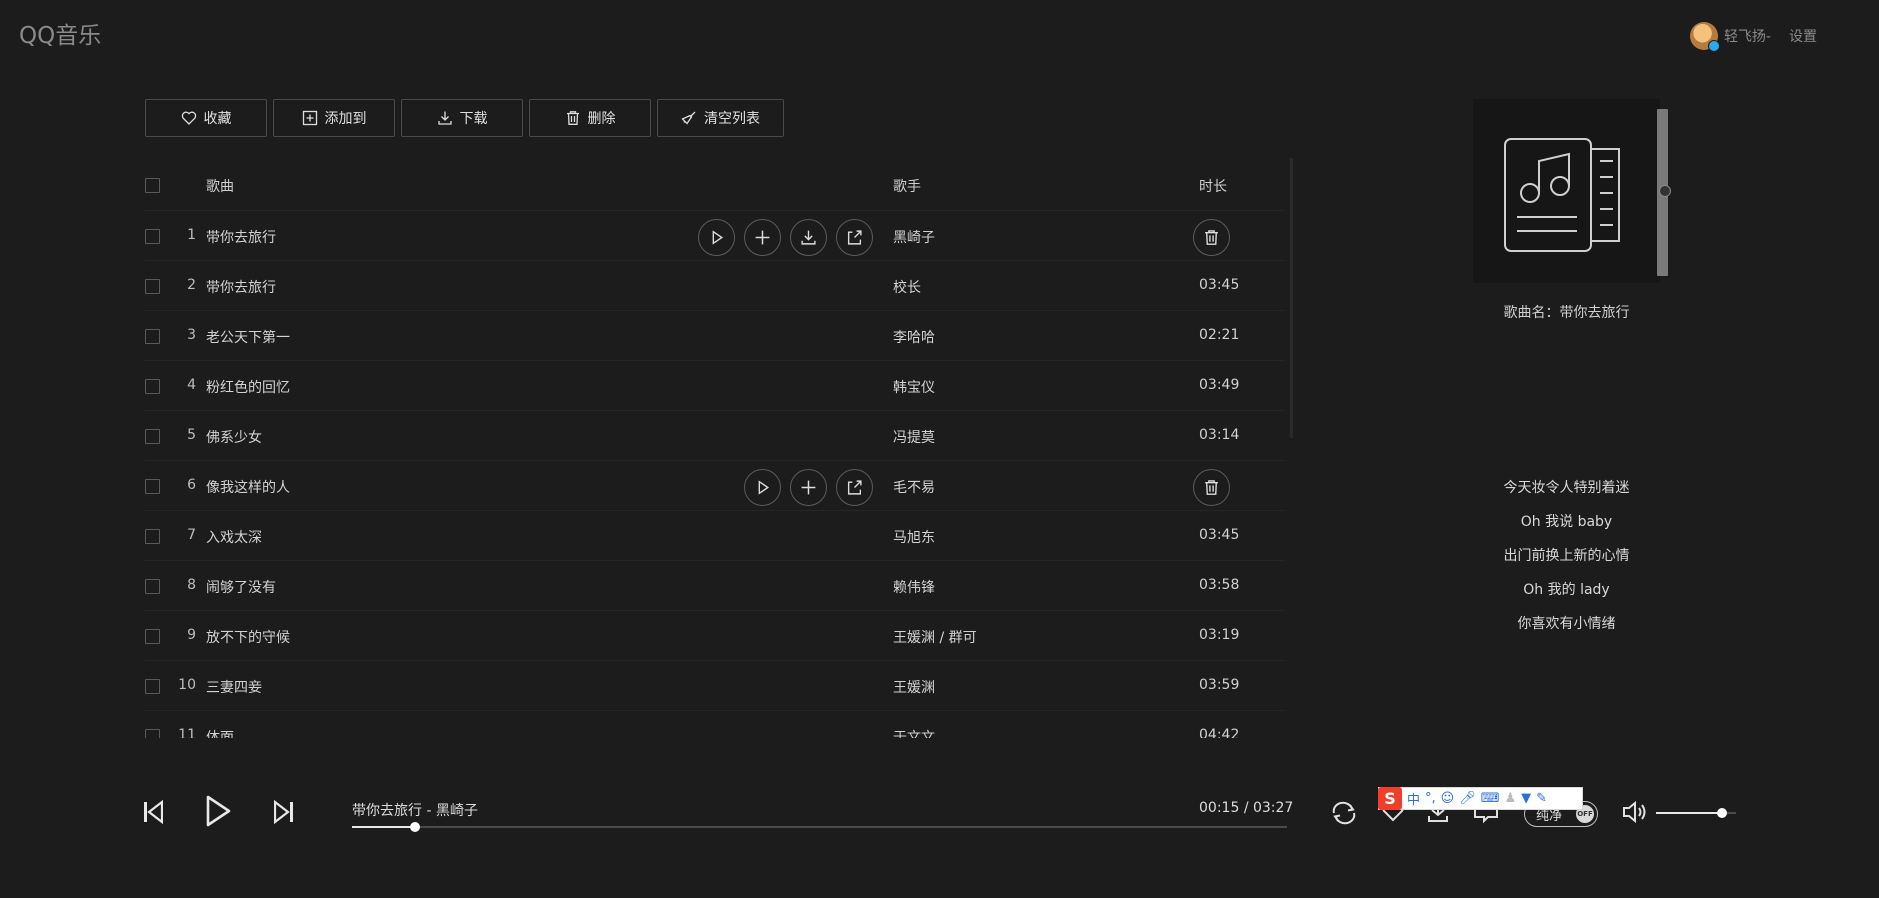 This screenshot has width=1879, height=898. Describe the element at coordinates (715, 536) in the screenshot. I see `table-row: 7 入戏太深 马旭东 03:45` at that location.